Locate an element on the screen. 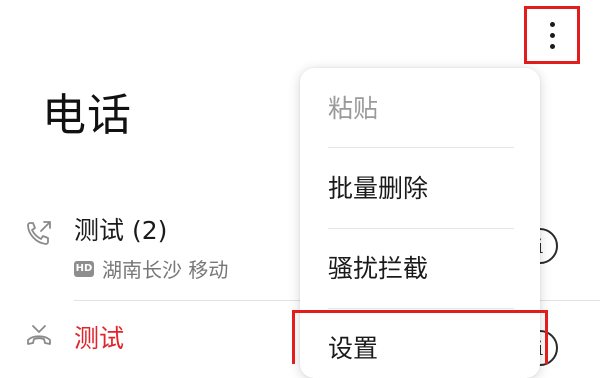 This screenshot has height=378, width=600. location-line: HD 湖南长沙 移动 is located at coordinates (151, 268).